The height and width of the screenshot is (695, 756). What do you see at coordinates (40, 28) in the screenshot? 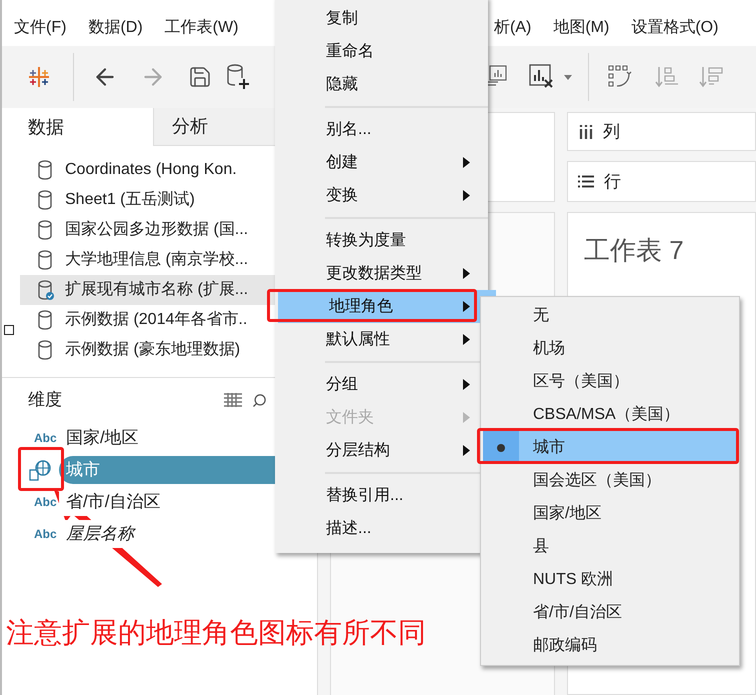
I see `menu-bar-item: 文件(F)` at bounding box center [40, 28].